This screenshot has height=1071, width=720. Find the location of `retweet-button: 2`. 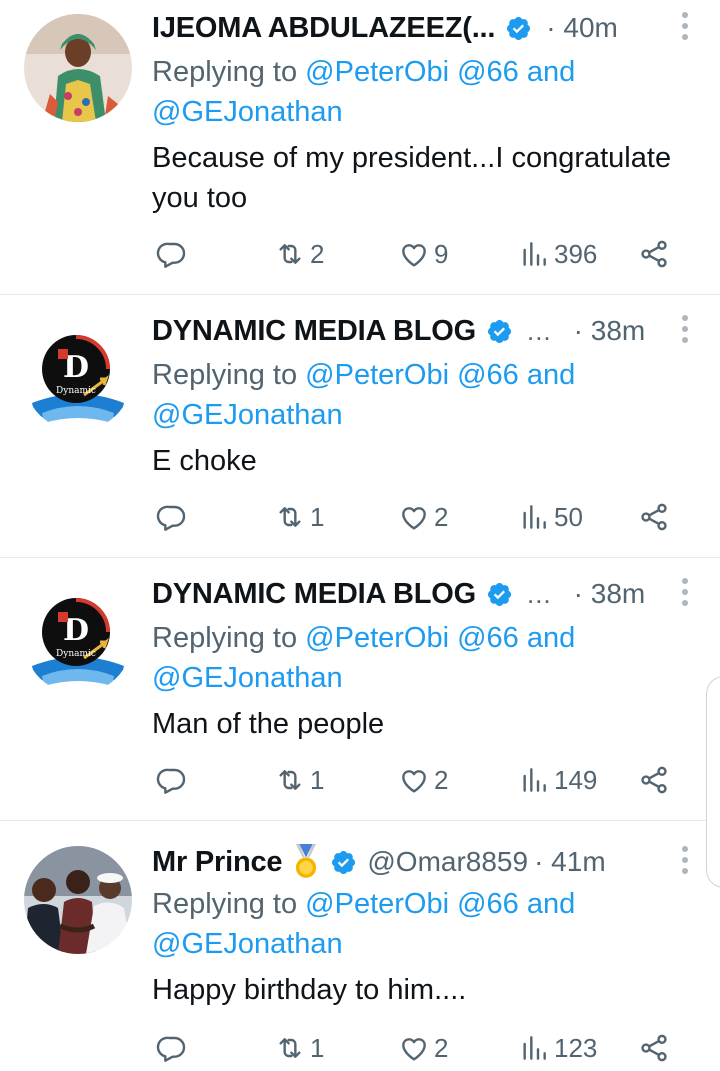

retweet-button: 2 is located at coordinates (299, 254).